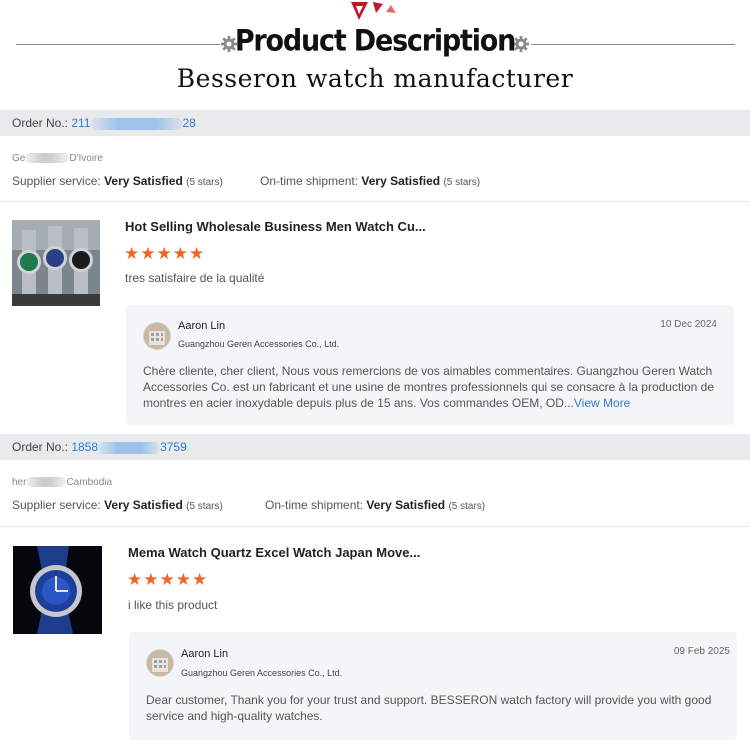 This screenshot has width=750, height=746. What do you see at coordinates (173, 447) in the screenshot?
I see `order-number-suffix: 3759` at bounding box center [173, 447].